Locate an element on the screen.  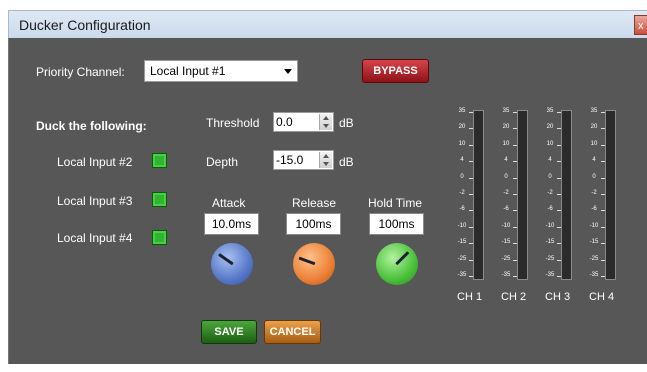
meter-channel-label: CH 3 is located at coordinates (558, 297).